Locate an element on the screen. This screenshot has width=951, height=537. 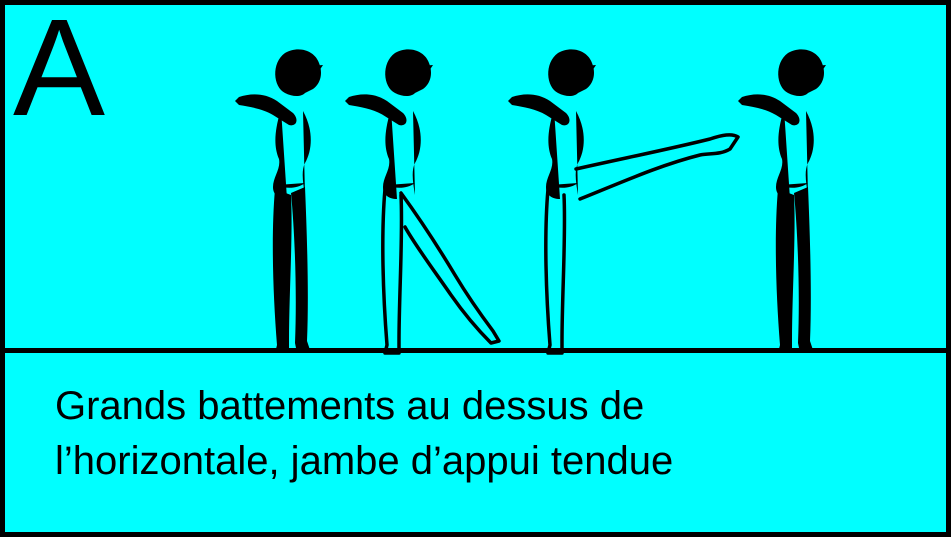
dancer-figure-leg-back is located at coordinates (423, 202).